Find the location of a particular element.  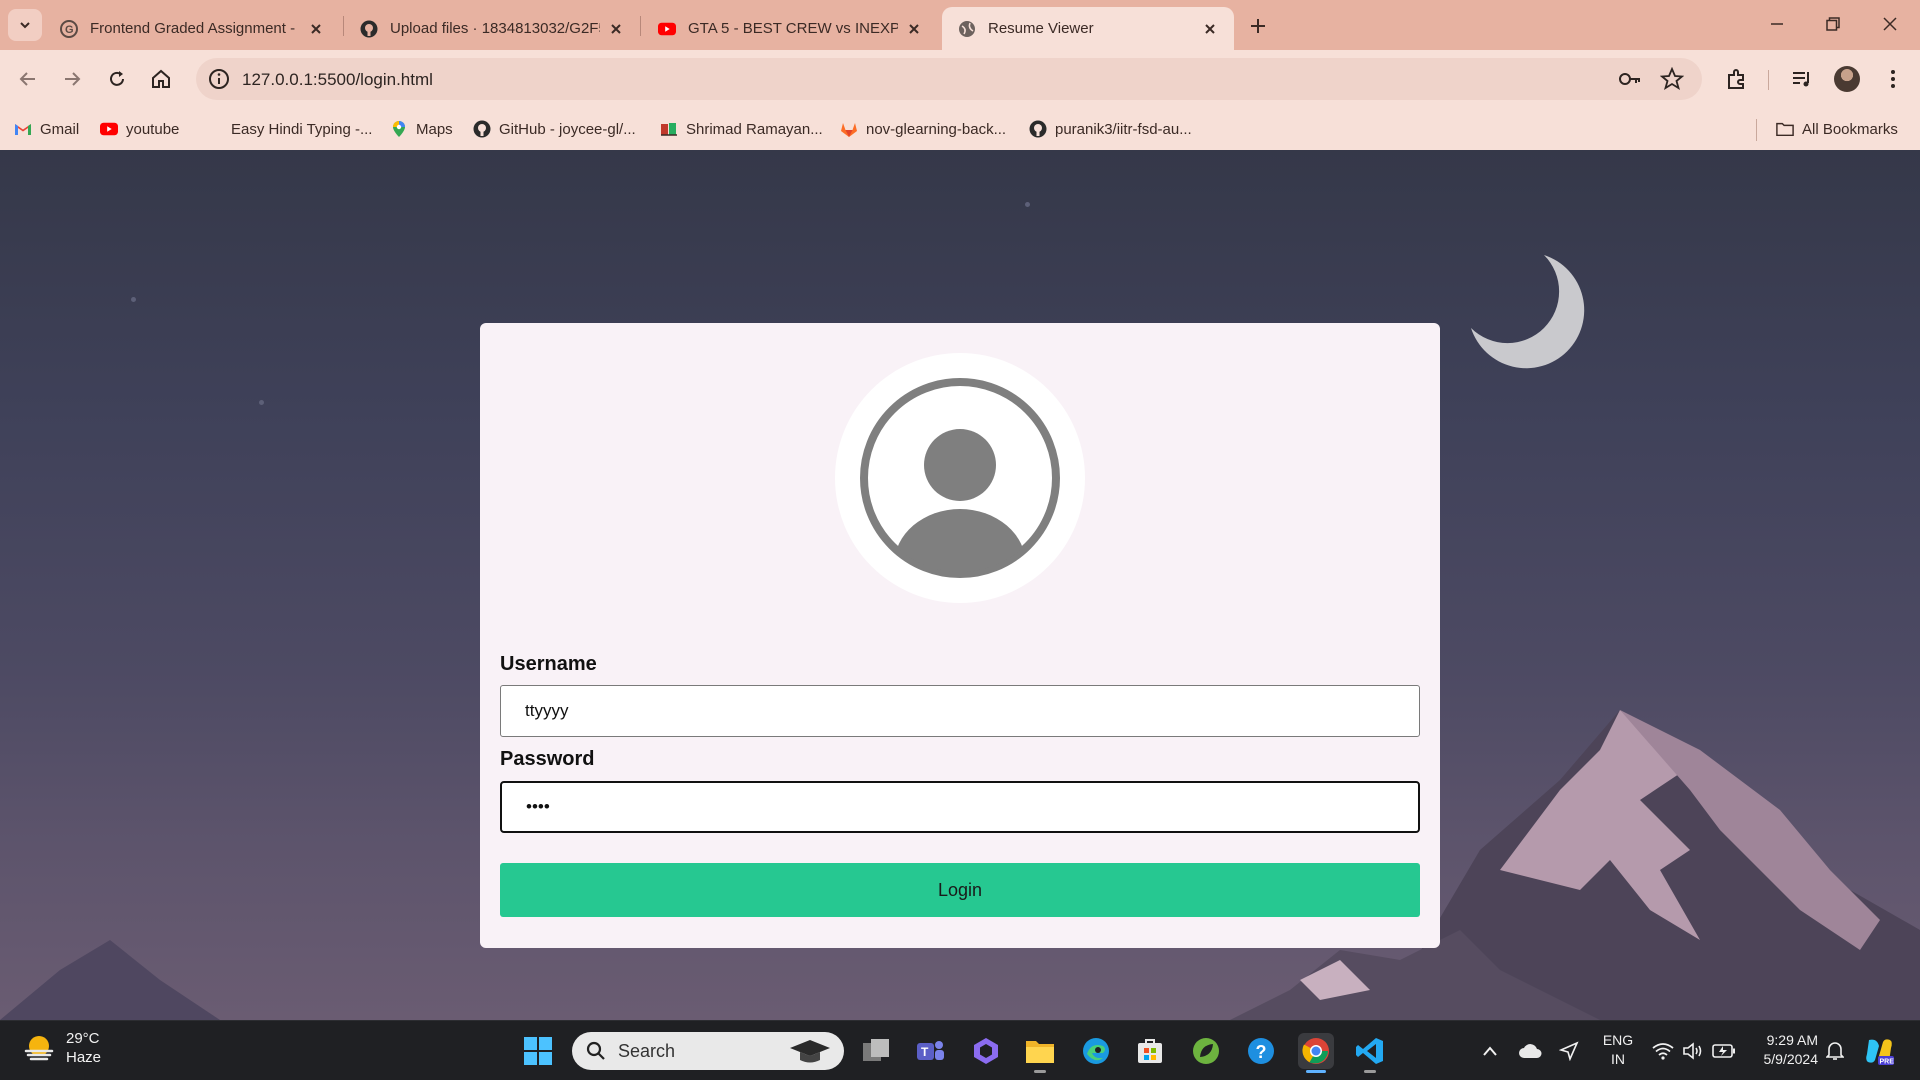

taskbar-search: Search is located at coordinates (708, 1051).